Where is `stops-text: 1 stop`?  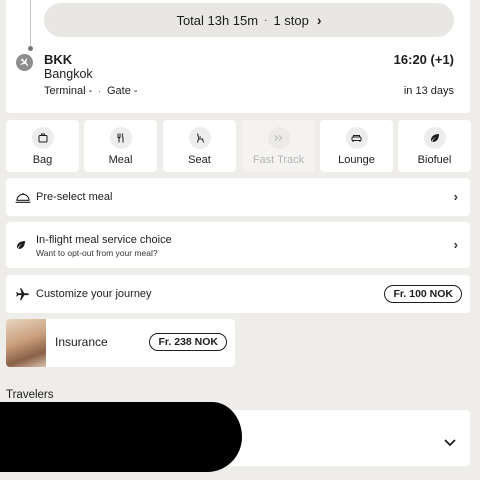 stops-text: 1 stop is located at coordinates (291, 20).